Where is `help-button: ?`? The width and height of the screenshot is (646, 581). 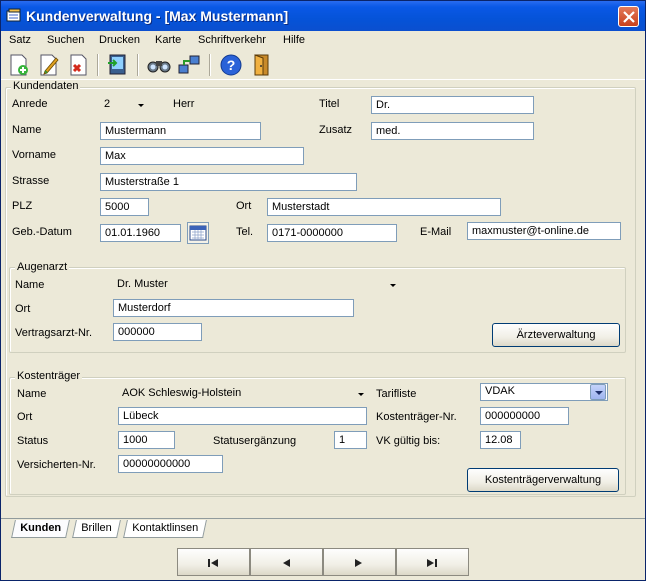
help-button: ? is located at coordinates (231, 65).